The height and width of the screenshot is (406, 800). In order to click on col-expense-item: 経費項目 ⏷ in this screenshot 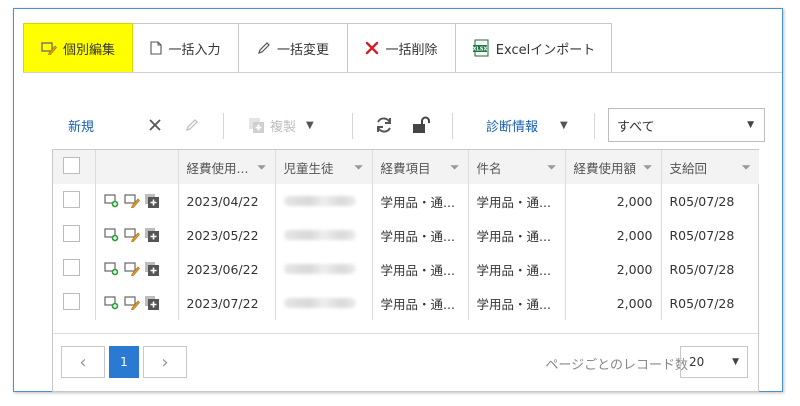, I will do `click(420, 167)`.